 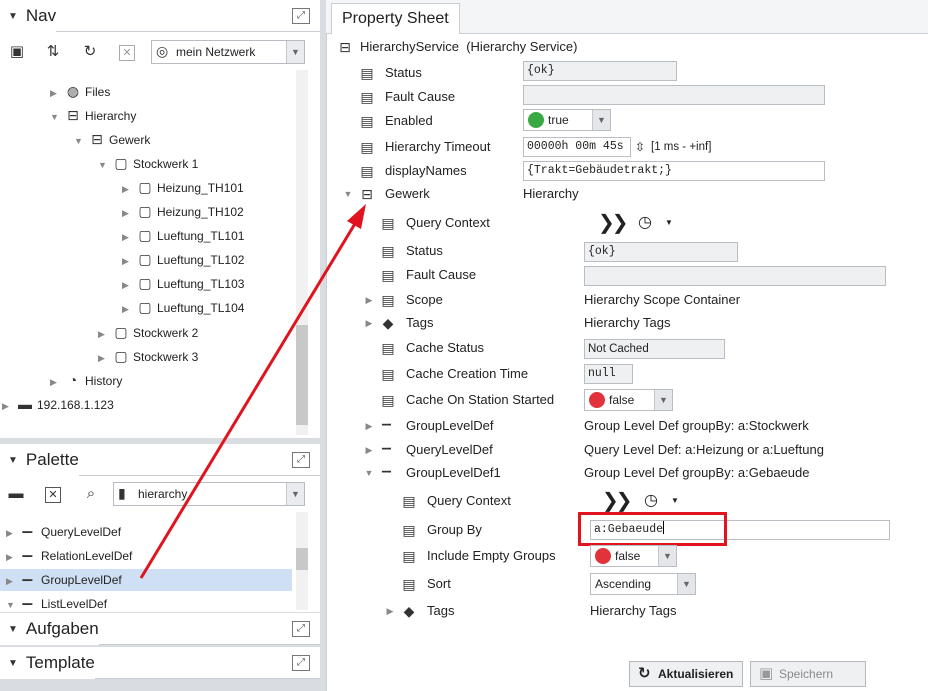 I want to click on annotation-arrow-head, so click(x=356, y=216).